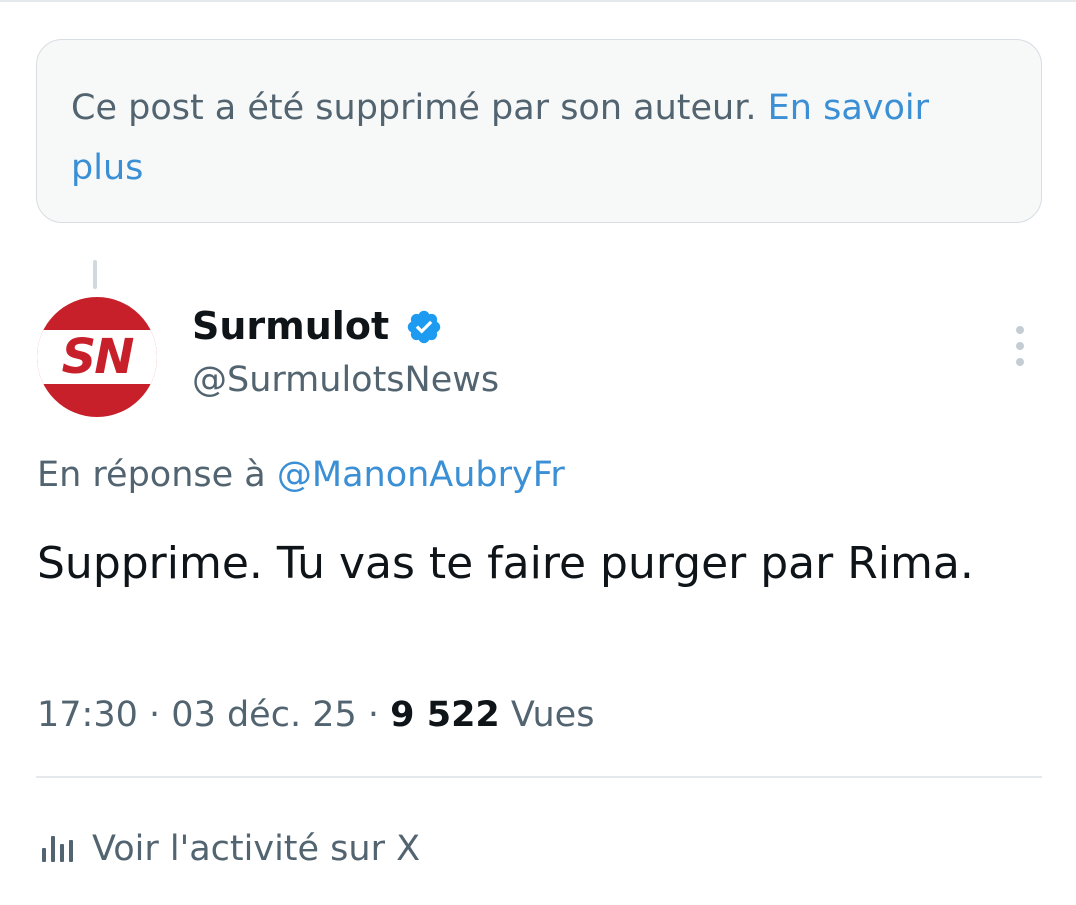  I want to click on author-display-name: Surmulot, so click(290, 326).